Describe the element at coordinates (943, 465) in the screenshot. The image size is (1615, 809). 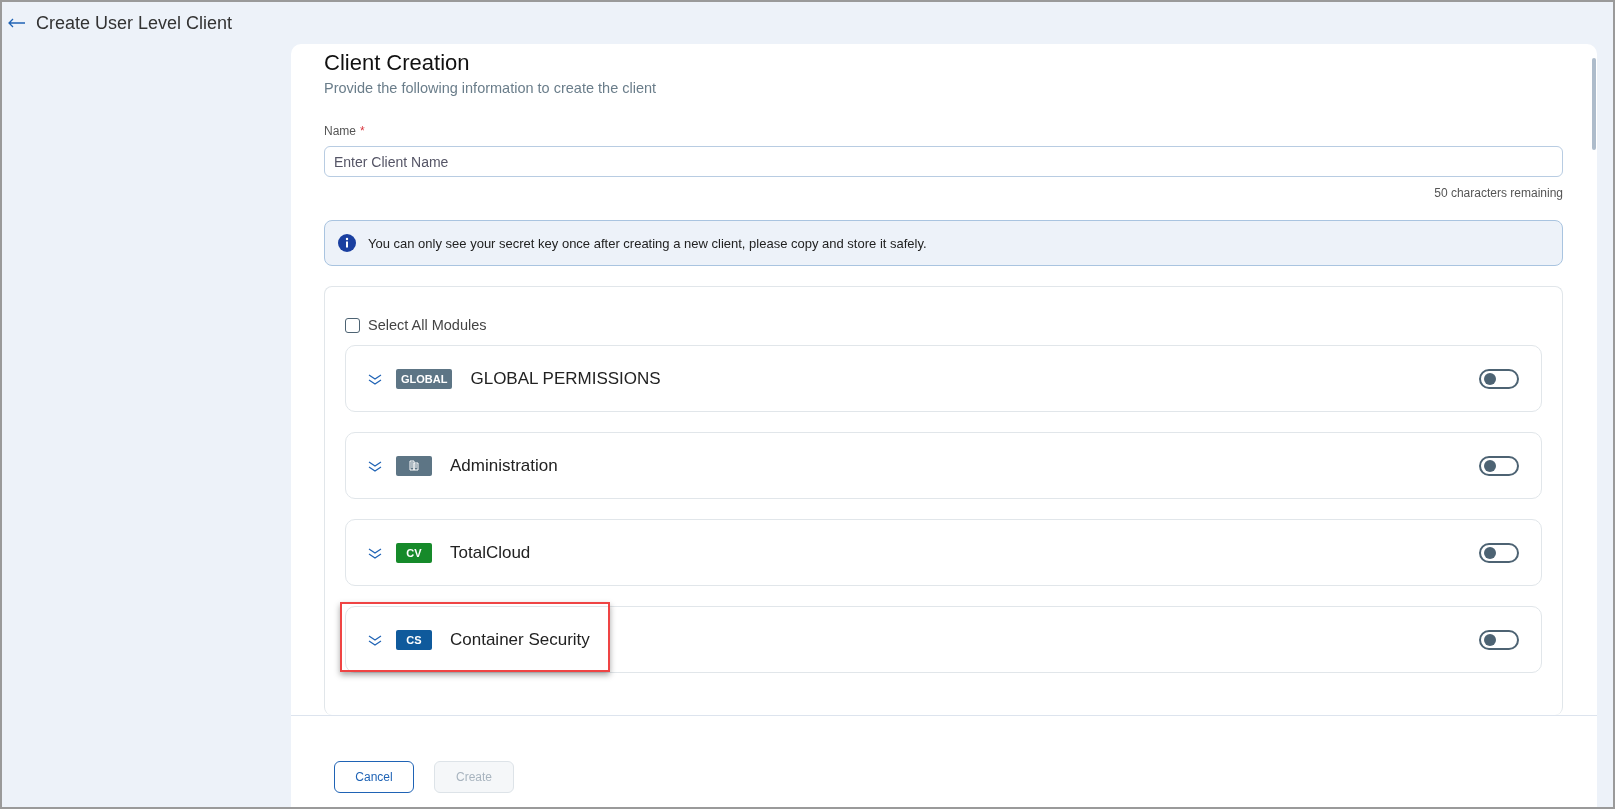
I see `module-row: Administration` at that location.